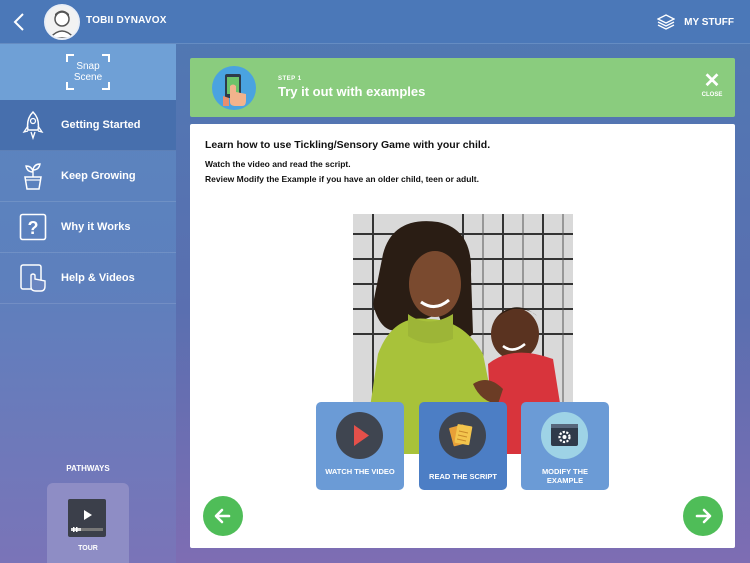  Describe the element at coordinates (88, 66) in the screenshot. I see `logo-text-snap: Snap` at that location.